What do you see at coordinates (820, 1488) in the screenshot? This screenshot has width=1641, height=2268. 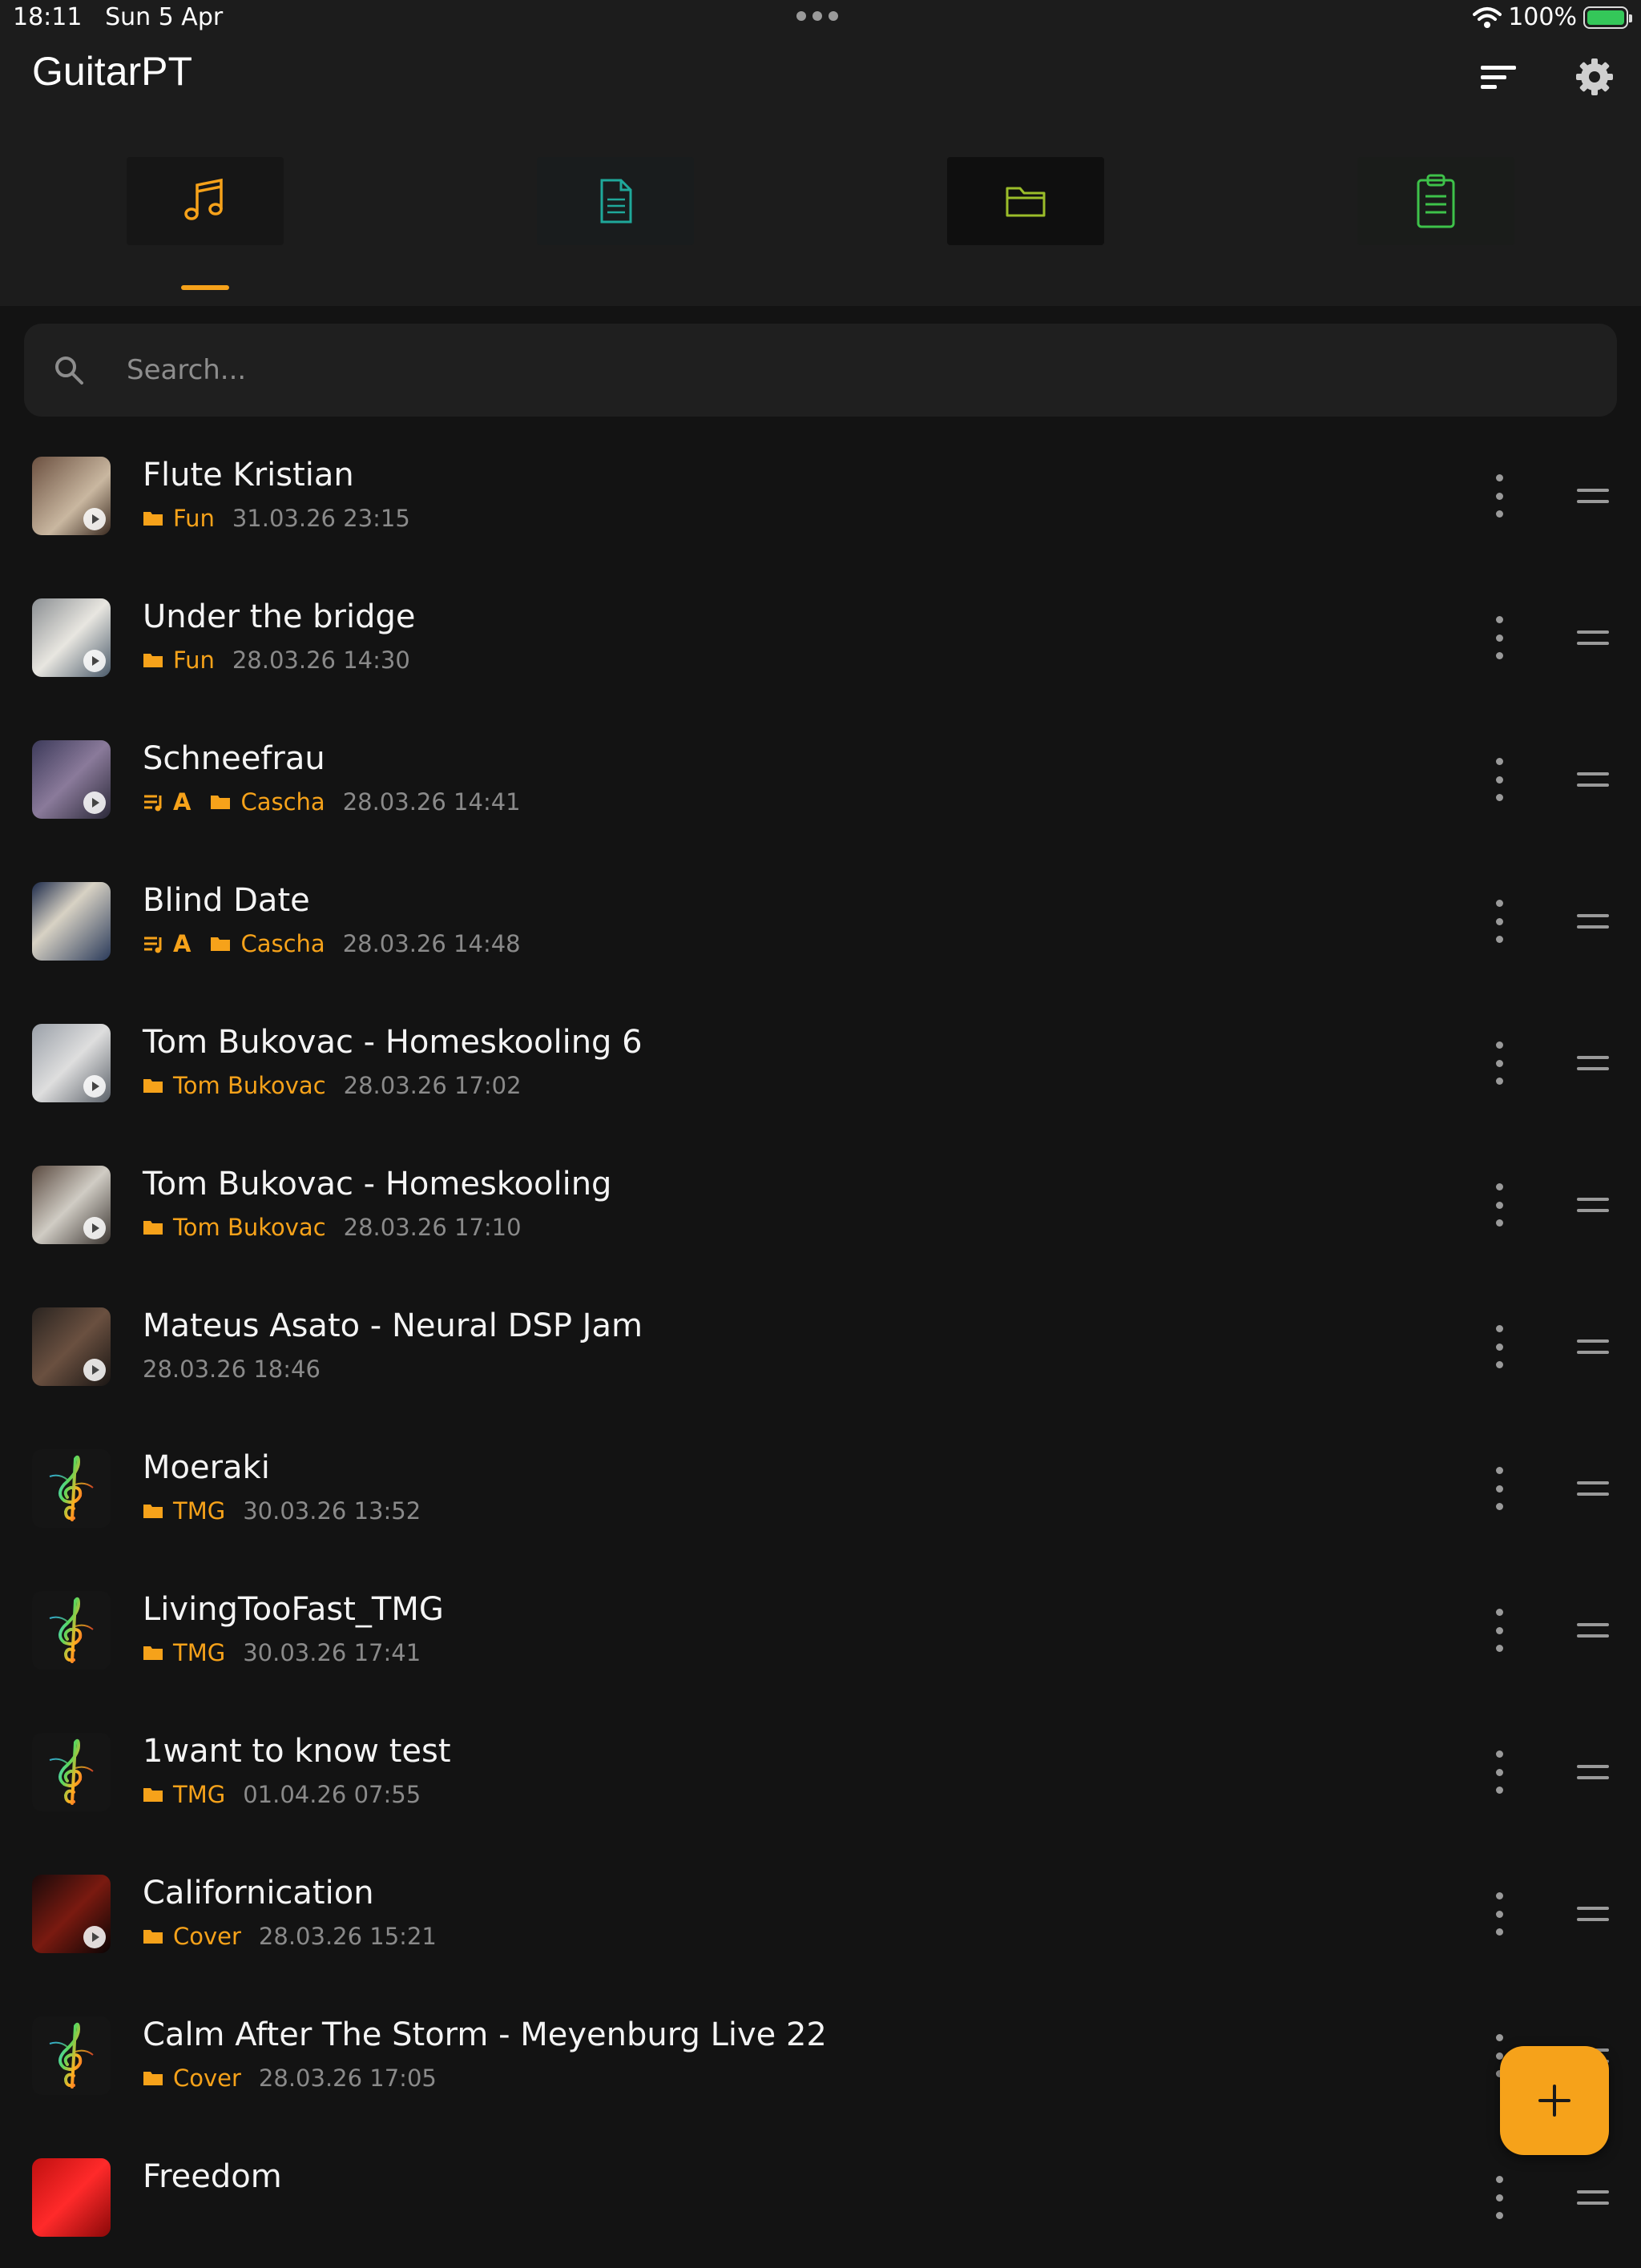 I see `song-row: Moeraki TMG 30.03.26 13:52` at bounding box center [820, 1488].